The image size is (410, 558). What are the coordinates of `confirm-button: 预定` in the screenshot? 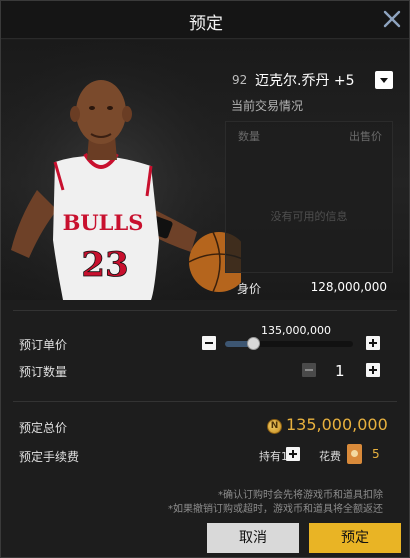 It's located at (355, 538).